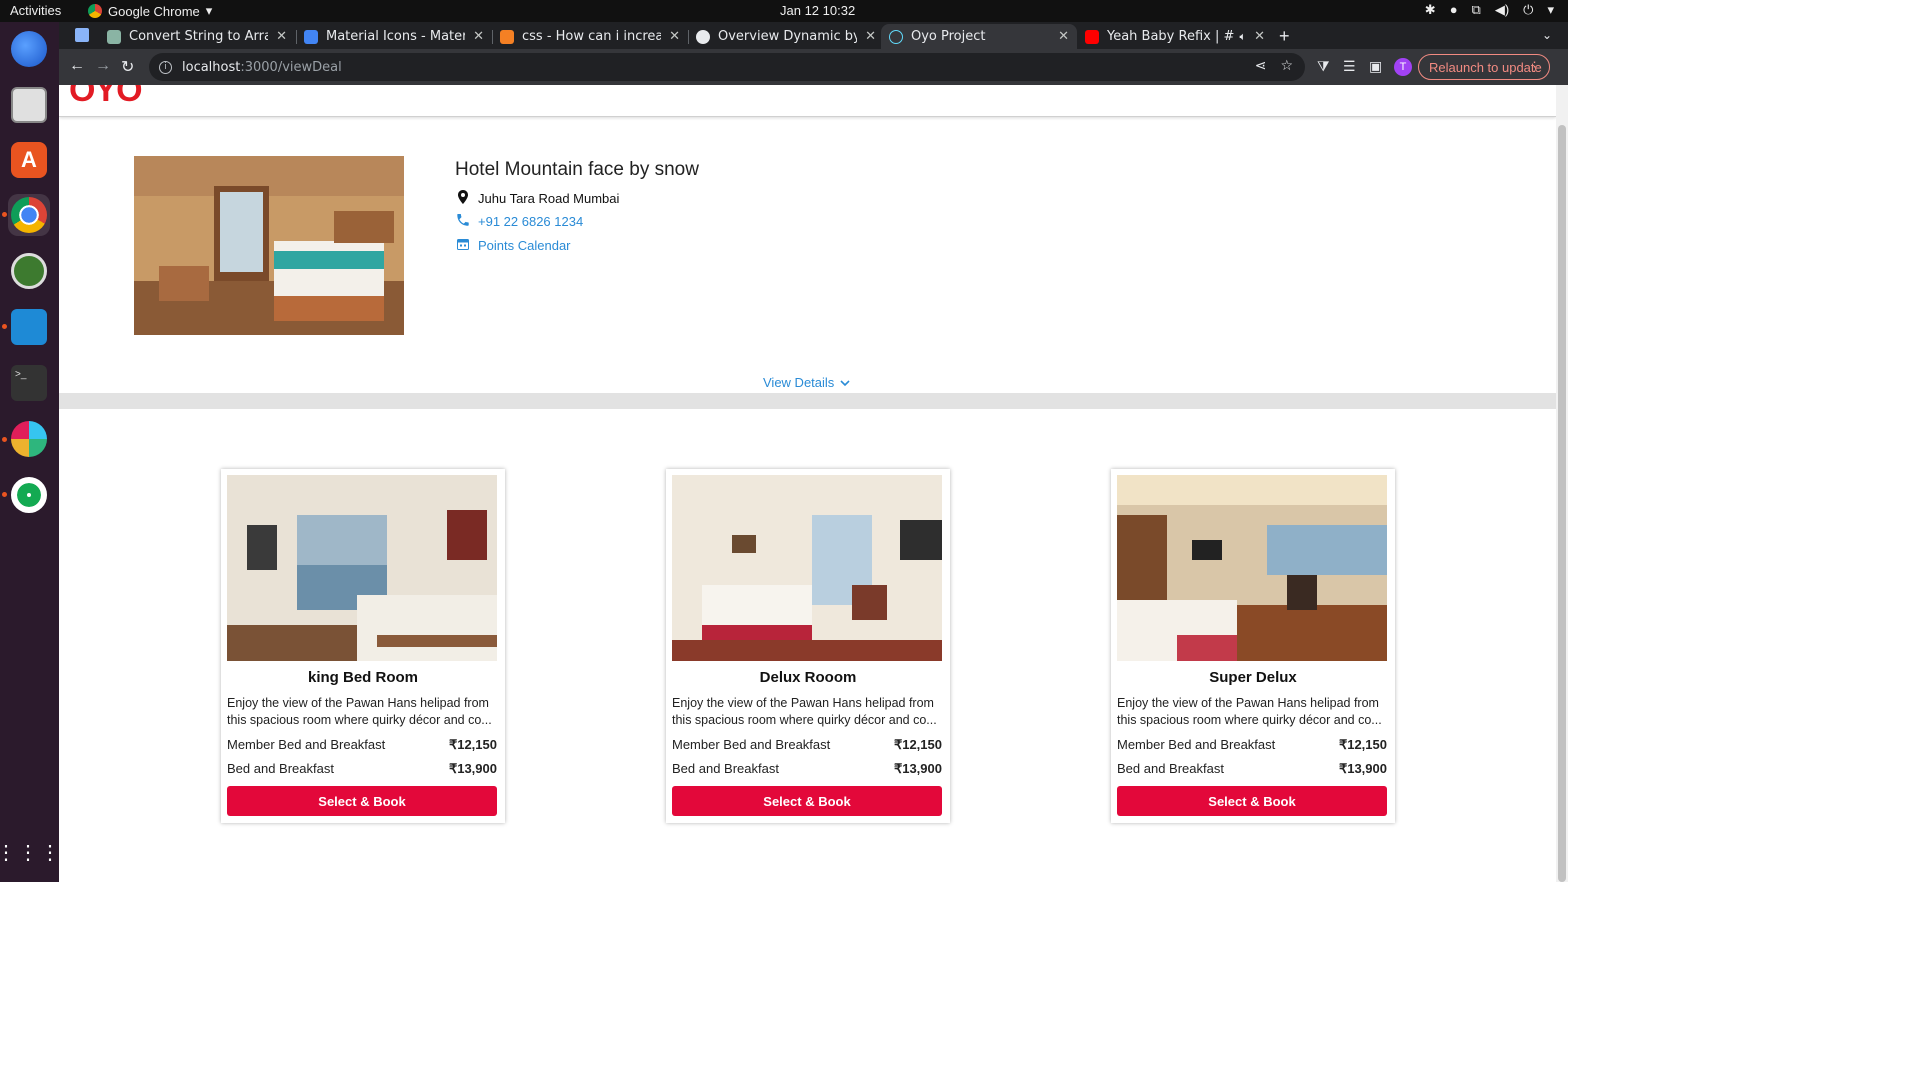 The height and width of the screenshot is (1080, 1920). Describe the element at coordinates (1092, 36) in the screenshot. I see `youtube-favicon-icon` at that location.